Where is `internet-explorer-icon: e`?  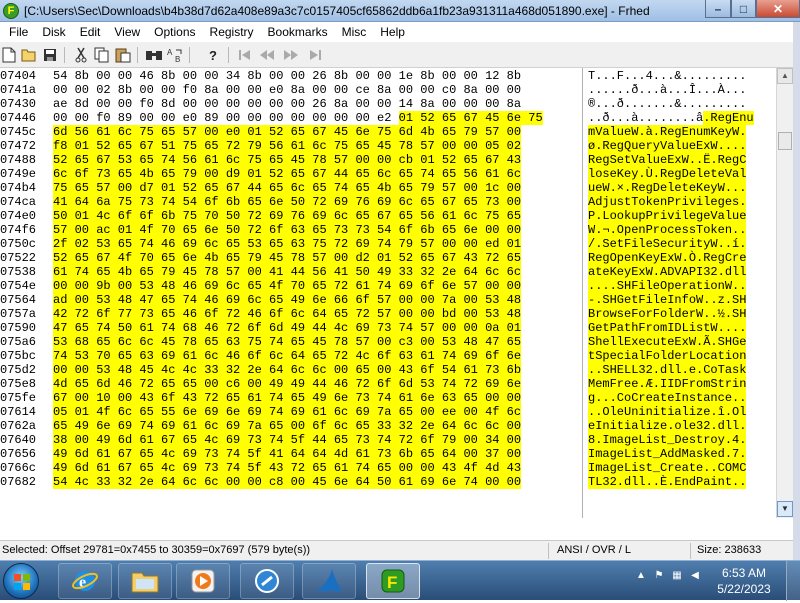
internet-explorer-icon: e is located at coordinates (85, 581).